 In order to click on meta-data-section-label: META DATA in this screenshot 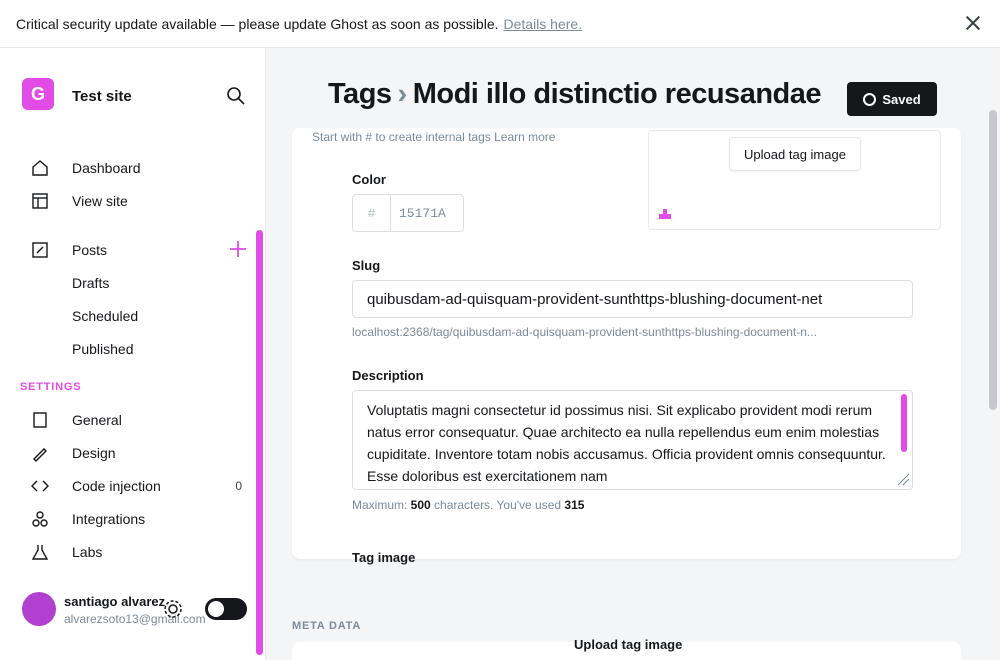, I will do `click(327, 626)`.